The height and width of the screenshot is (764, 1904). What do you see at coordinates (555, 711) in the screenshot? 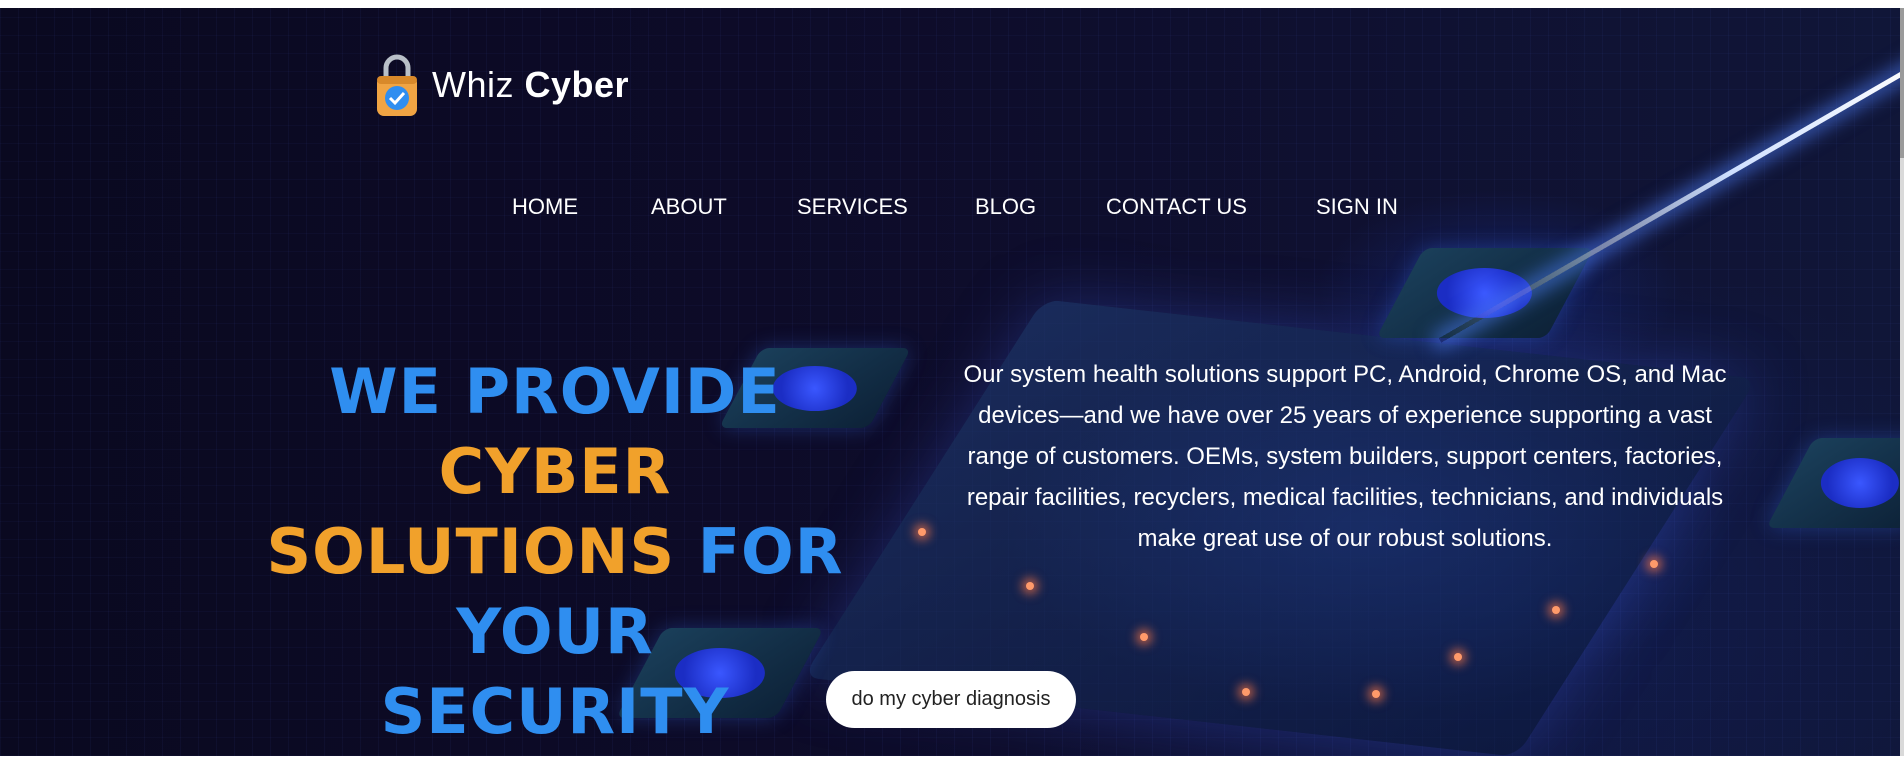
I see `headline-part-5: SECURITY` at bounding box center [555, 711].